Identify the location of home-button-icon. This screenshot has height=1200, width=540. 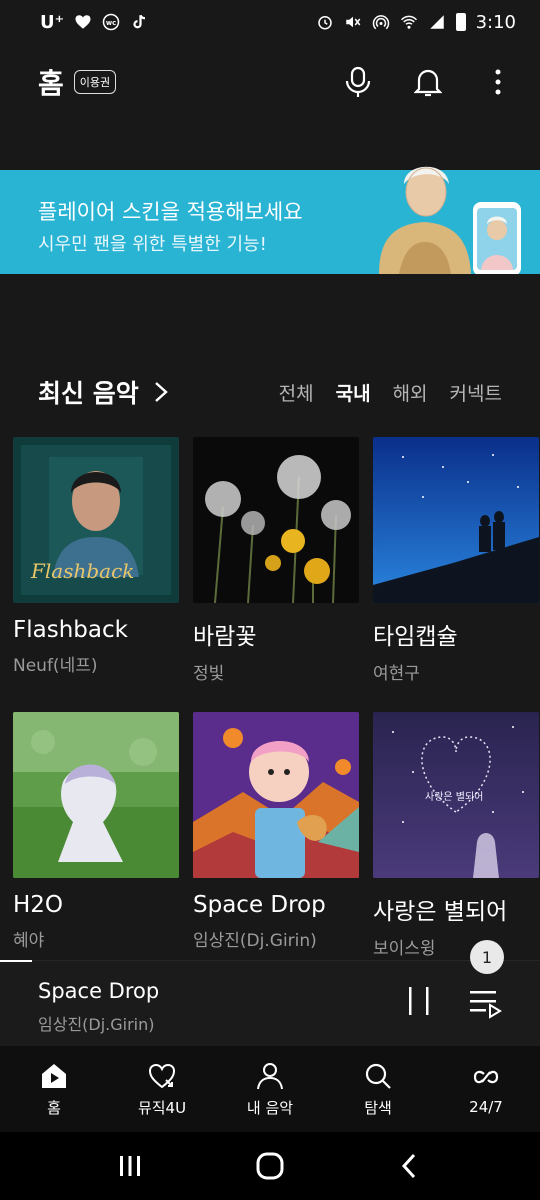
(270, 1166).